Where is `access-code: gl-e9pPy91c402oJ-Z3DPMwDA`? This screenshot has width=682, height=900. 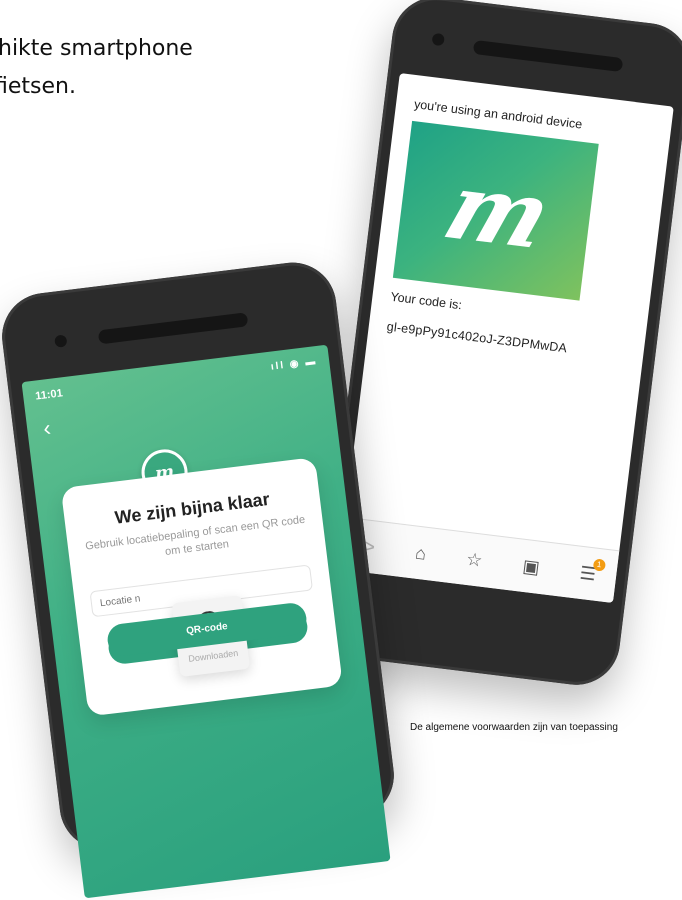
access-code: gl-e9pPy91c402oJ-Z3DPMwDA is located at coordinates (477, 337).